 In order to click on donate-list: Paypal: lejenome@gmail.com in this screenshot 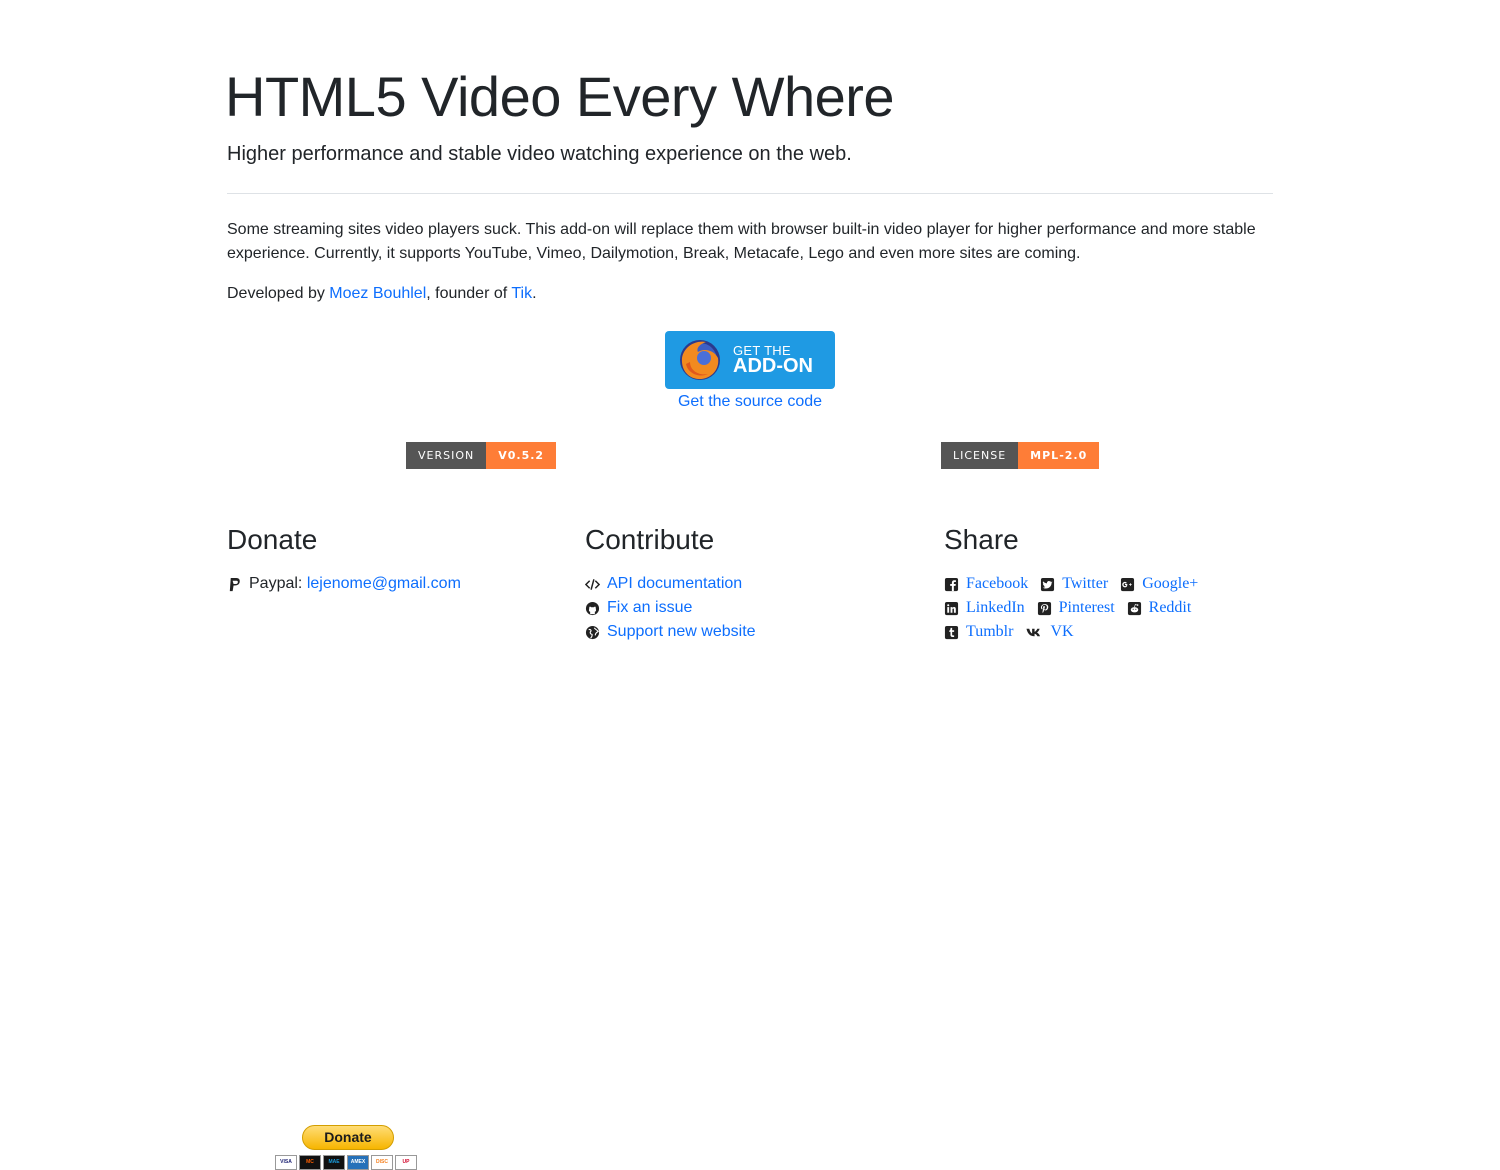, I will do `click(344, 584)`.